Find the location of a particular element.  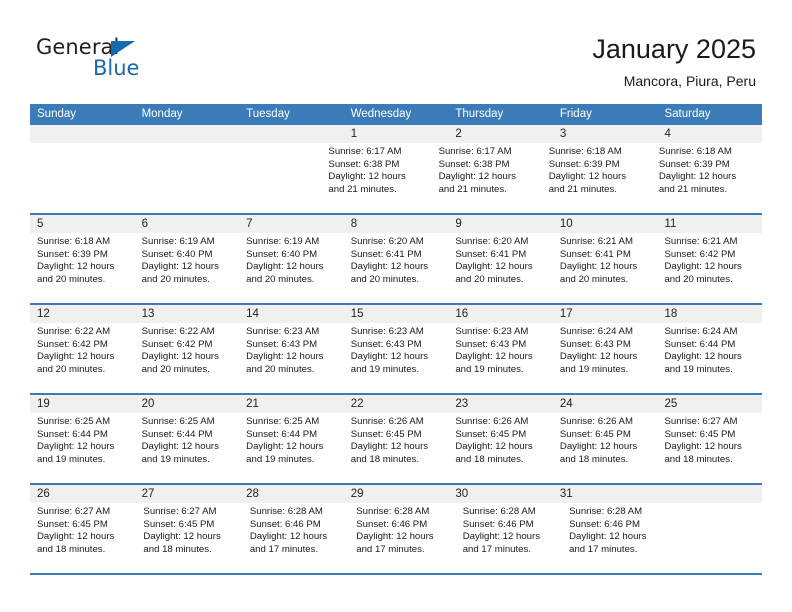

day-number: 9 is located at coordinates (500, 224).